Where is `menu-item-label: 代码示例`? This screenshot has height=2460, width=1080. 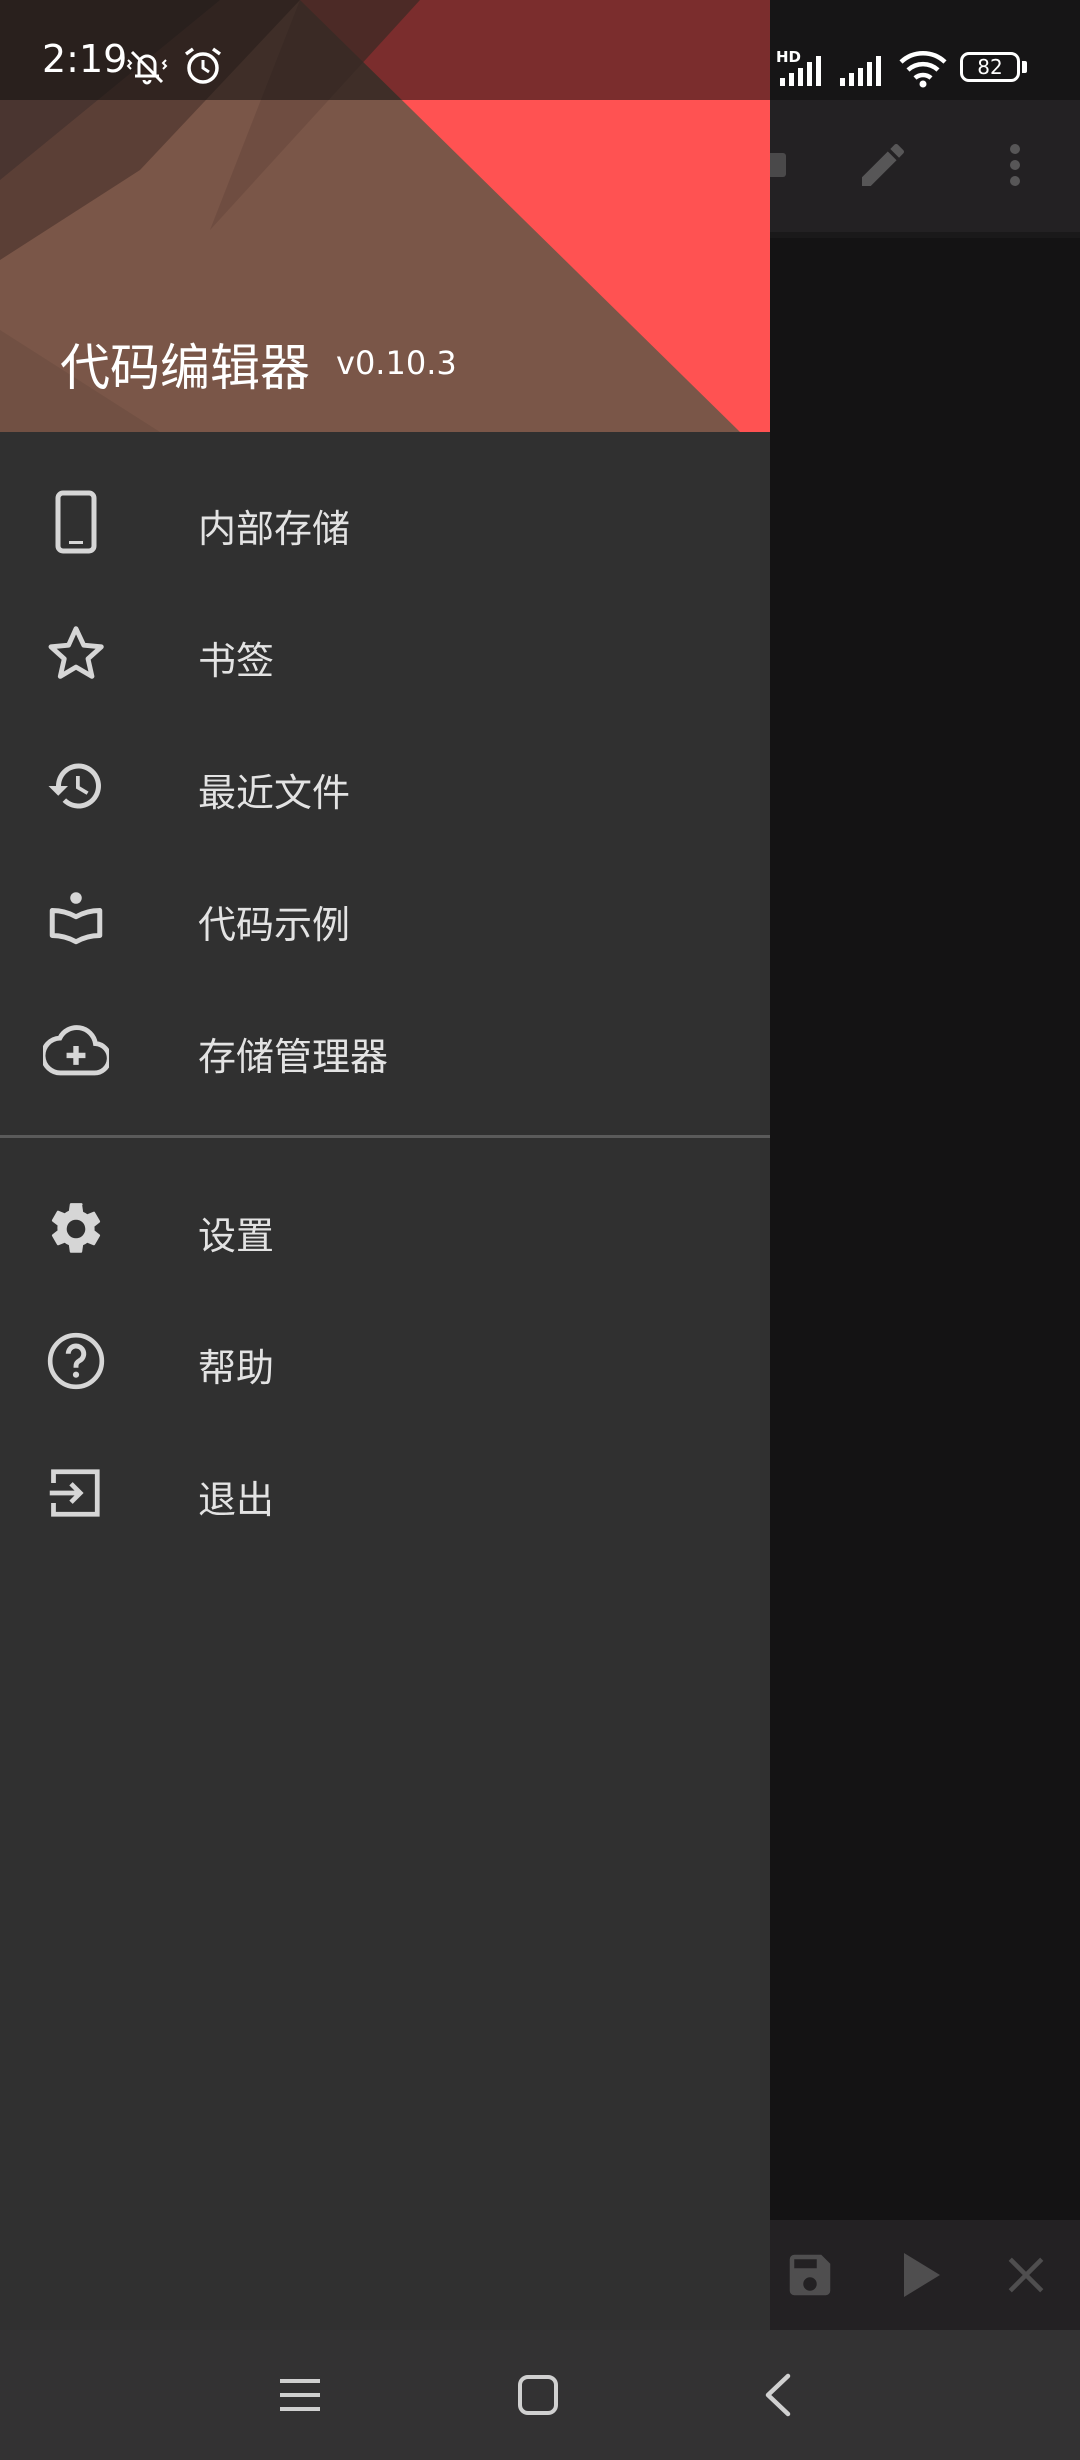
menu-item-label: 代码示例 is located at coordinates (274, 925).